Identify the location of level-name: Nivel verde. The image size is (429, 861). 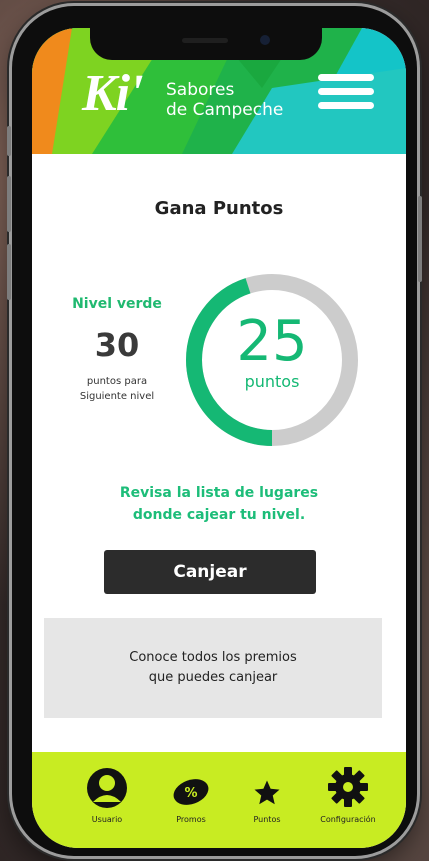
(117, 304).